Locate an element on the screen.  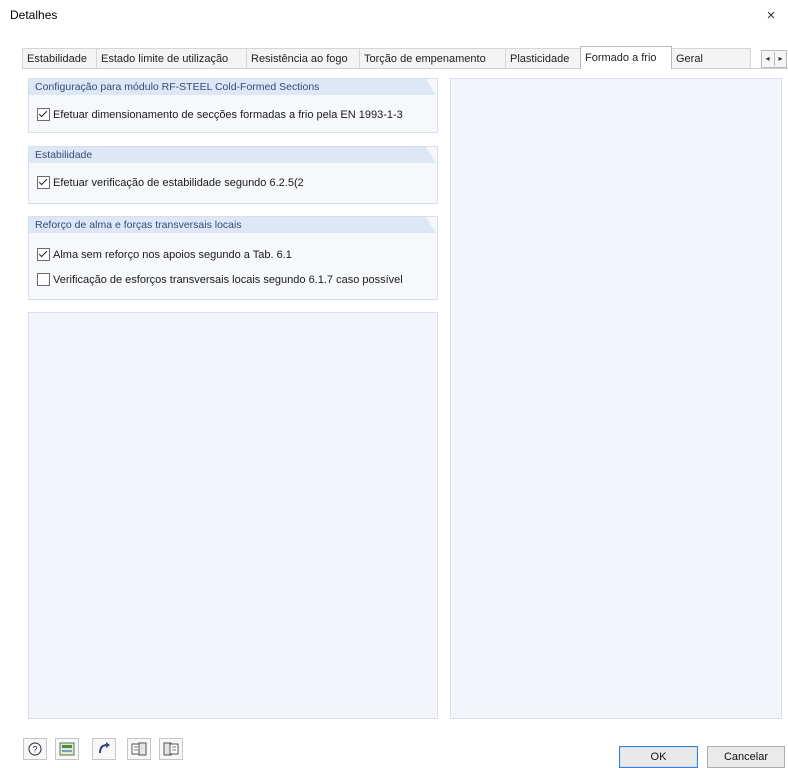
chevron-left-icon: ◂ is located at coordinates (767, 59).